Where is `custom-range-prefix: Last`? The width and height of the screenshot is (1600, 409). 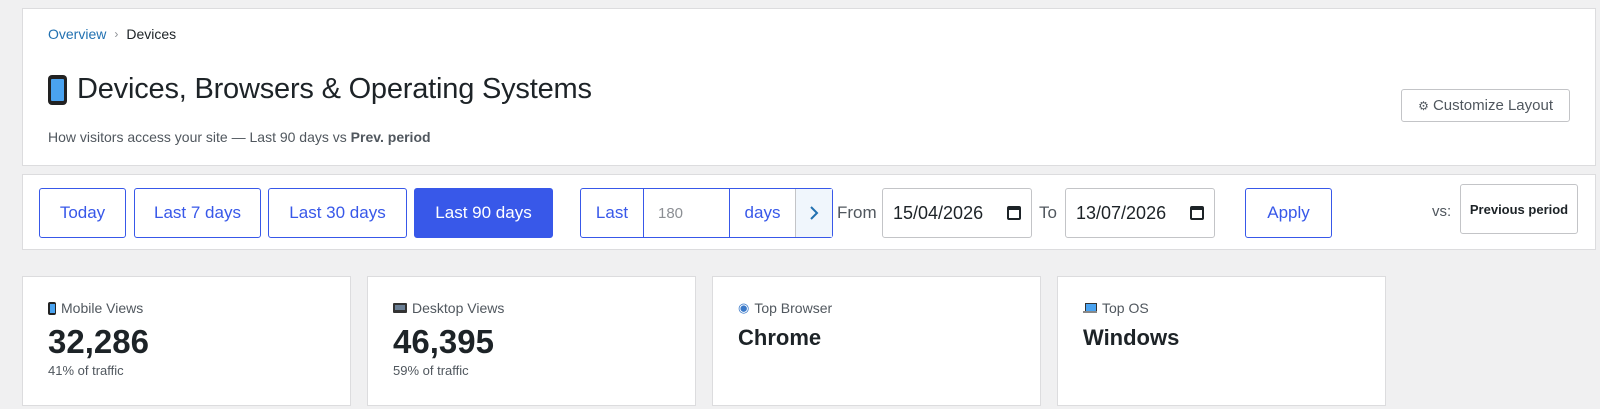
custom-range-prefix: Last is located at coordinates (612, 213).